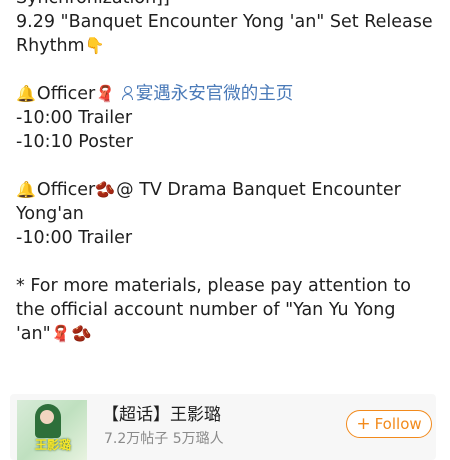 Image resolution: width=450 pixels, height=460 pixels. Describe the element at coordinates (214, 94) in the screenshot. I see `profile-link-label: 宴遇永安官微的主页` at that location.